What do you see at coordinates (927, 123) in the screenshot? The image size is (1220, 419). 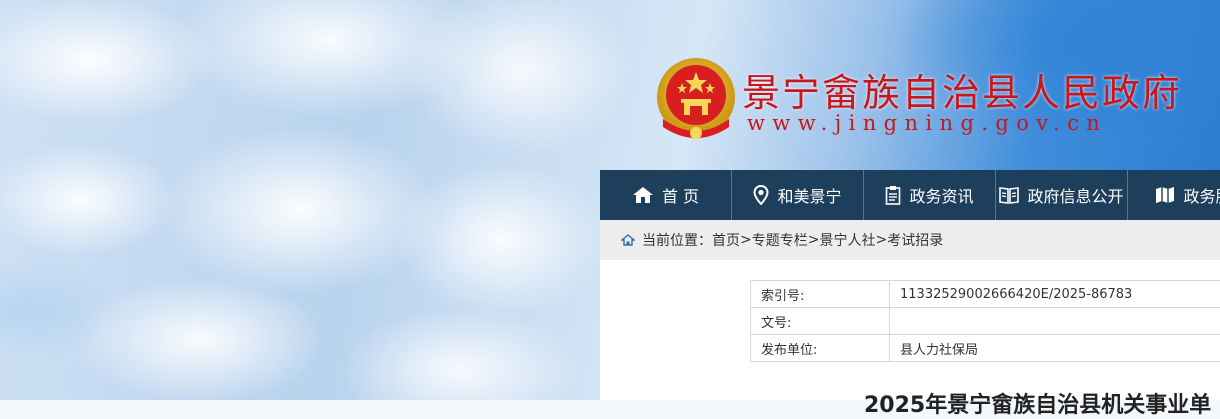 I see `site-url: www.jingning.gov.cn` at bounding box center [927, 123].